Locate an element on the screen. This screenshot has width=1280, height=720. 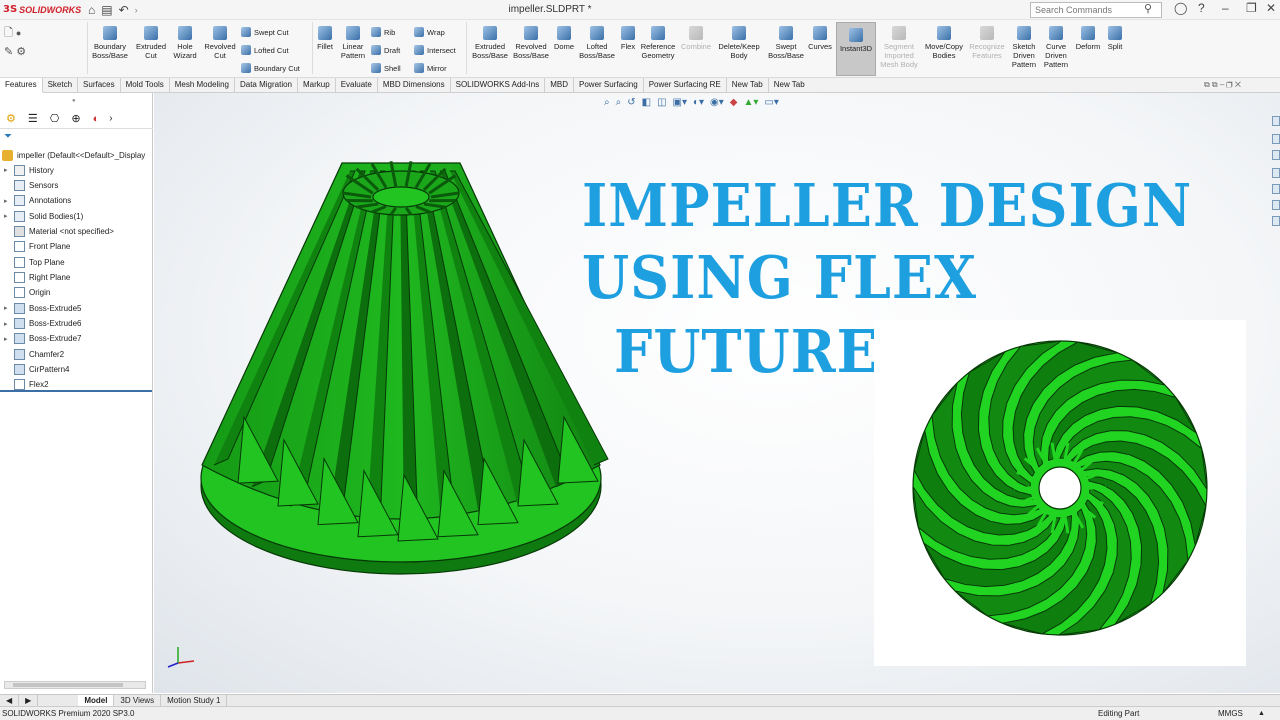
curves-button: Curves is located at coordinates (820, 38).